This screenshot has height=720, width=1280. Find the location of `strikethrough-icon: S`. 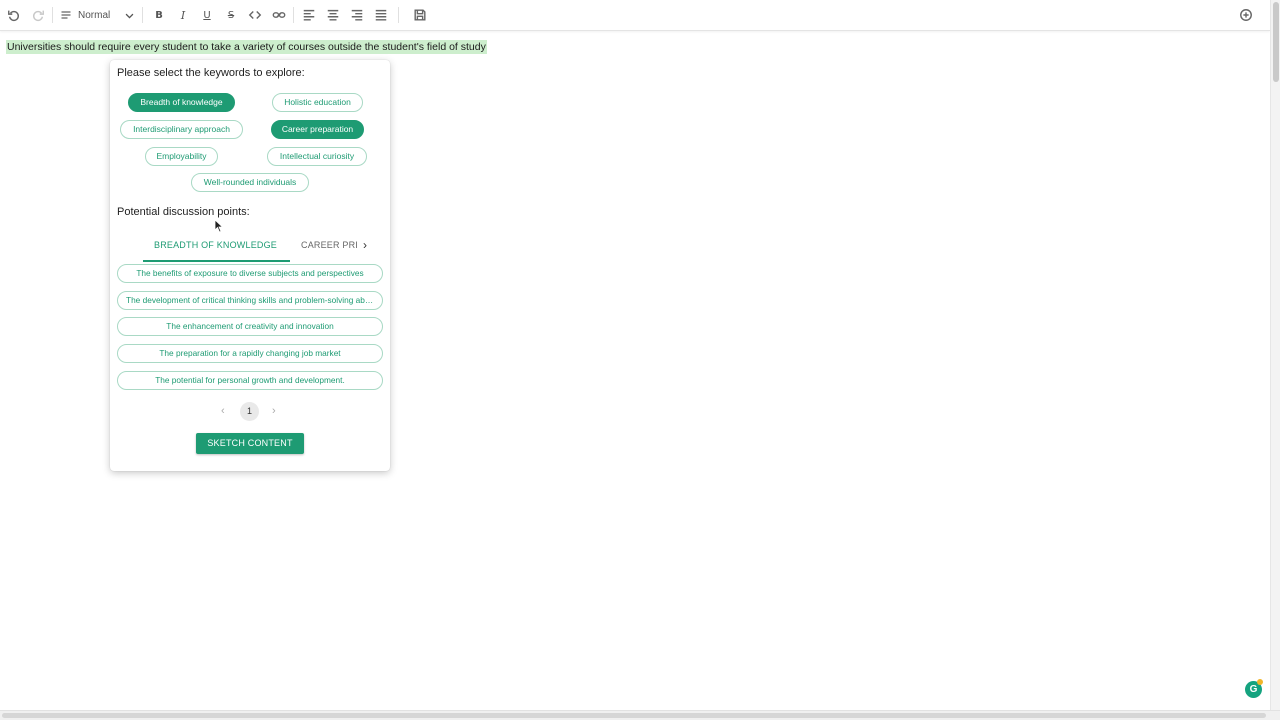

strikethrough-icon: S is located at coordinates (231, 15).